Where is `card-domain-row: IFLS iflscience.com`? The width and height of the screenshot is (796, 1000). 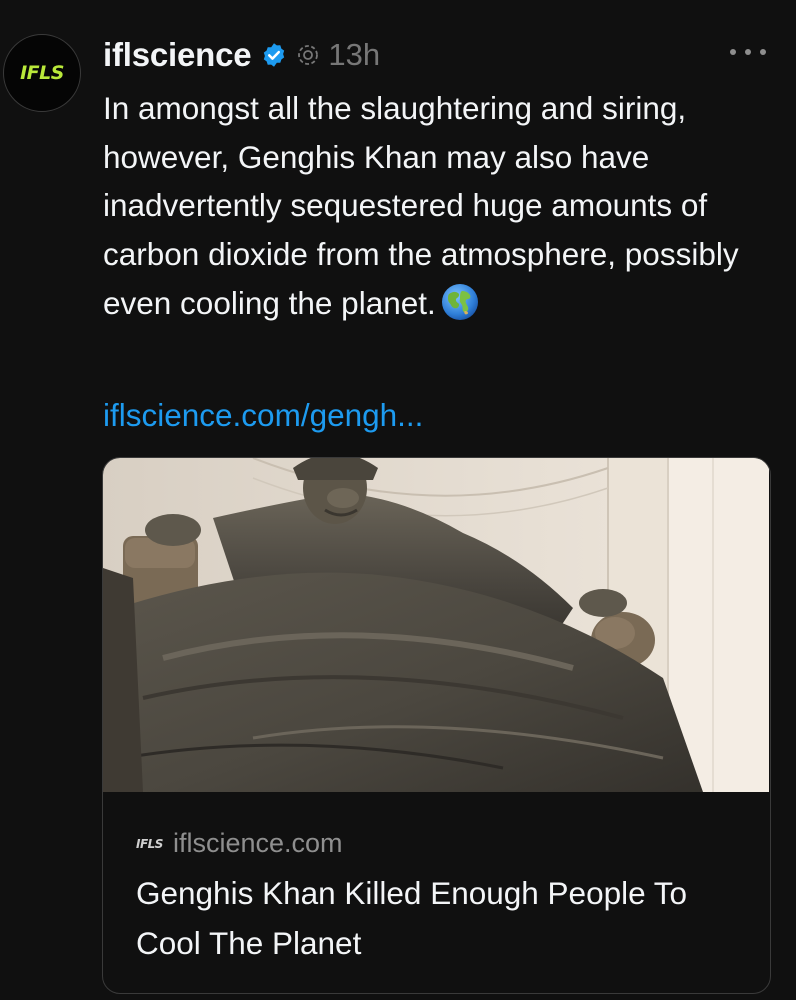
card-domain-row: IFLS iflscience.com is located at coordinates (239, 843).